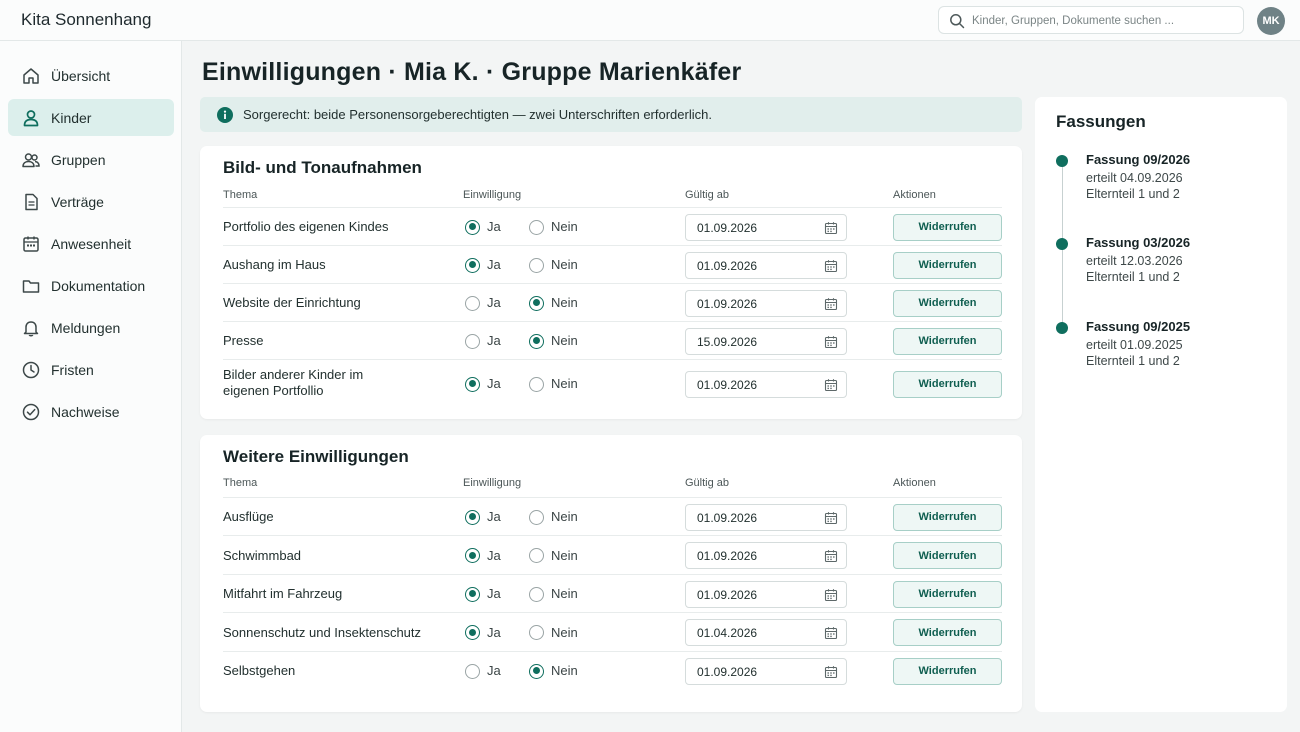  Describe the element at coordinates (86, 327) in the screenshot. I see `sidebar-item-label: Meldungen` at that location.